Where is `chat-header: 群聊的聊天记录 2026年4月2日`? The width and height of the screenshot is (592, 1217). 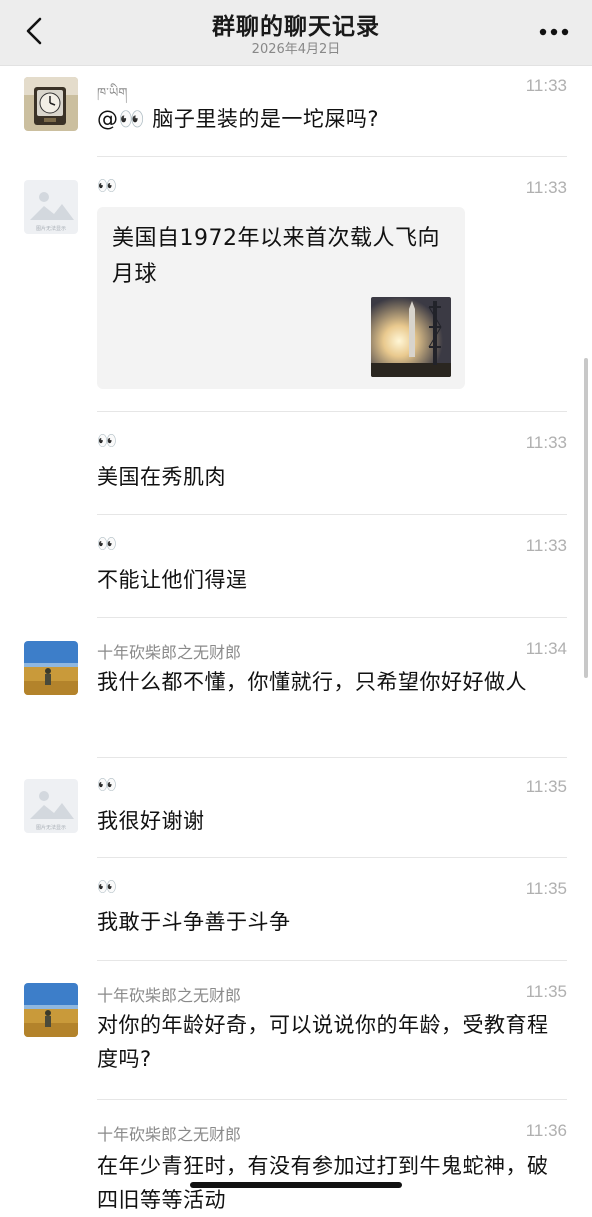
chat-header: 群聊的聊天记录 2026年4月2日 is located at coordinates (296, 33).